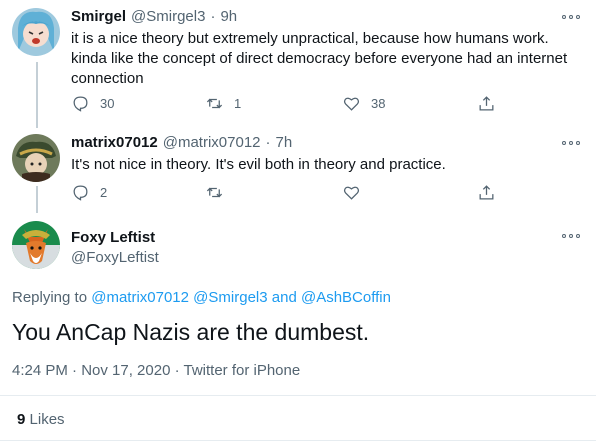 Image resolution: width=596 pixels, height=445 pixels. Describe the element at coordinates (113, 237) in the screenshot. I see `author-name: Foxy Leftist` at that location.